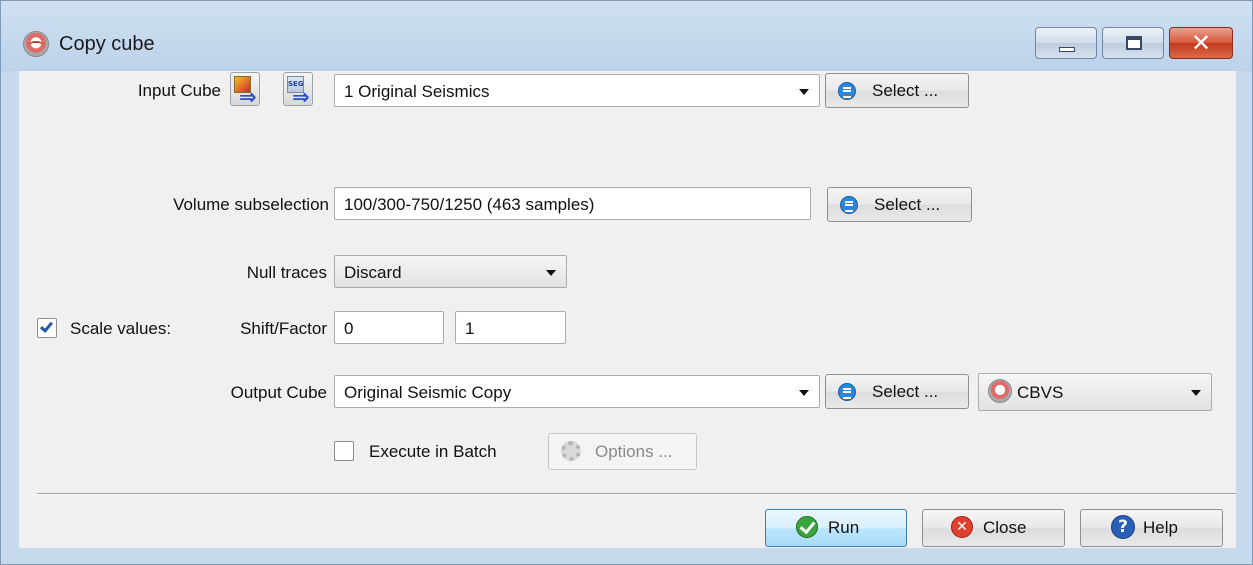 The width and height of the screenshot is (1253, 565). What do you see at coordinates (469, 204) in the screenshot?
I see `volume-subselection-value: 100/300-750/1250 (463 samples)` at bounding box center [469, 204].